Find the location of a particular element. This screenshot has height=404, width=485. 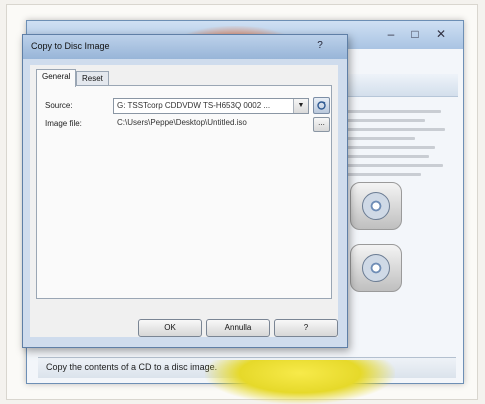

cancel-button: Annulla is located at coordinates (238, 328).